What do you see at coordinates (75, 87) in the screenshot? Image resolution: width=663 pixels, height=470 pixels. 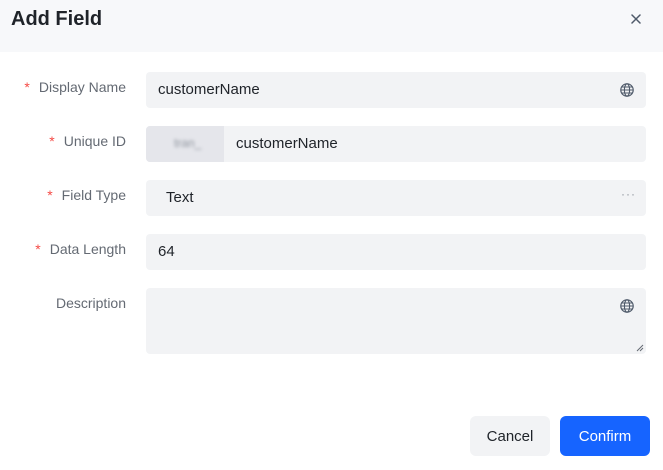 I see `display-name-label: * Display Name` at bounding box center [75, 87].